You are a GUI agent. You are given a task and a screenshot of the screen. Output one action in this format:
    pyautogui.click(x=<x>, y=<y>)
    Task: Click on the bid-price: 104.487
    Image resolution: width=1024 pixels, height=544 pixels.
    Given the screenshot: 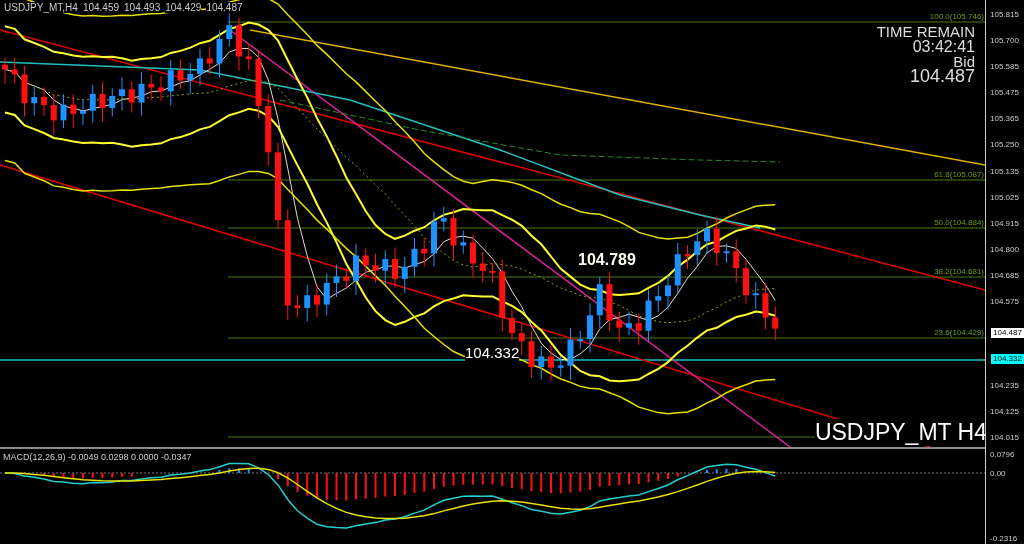 What is the action you would take?
    pyautogui.click(x=942, y=76)
    